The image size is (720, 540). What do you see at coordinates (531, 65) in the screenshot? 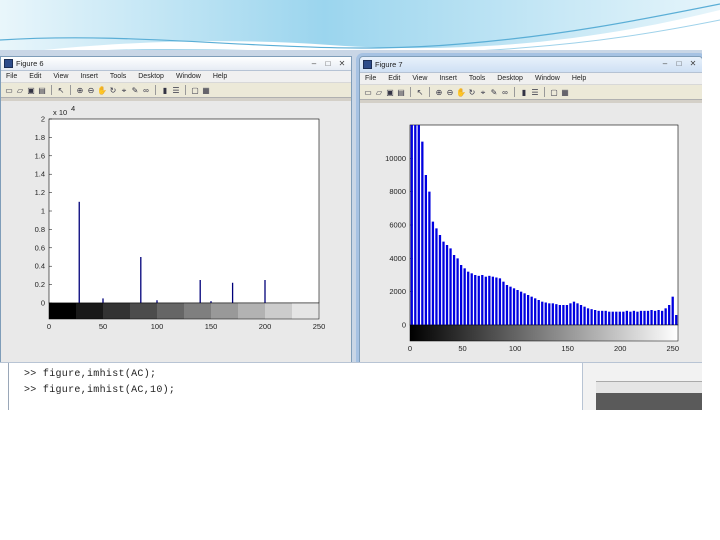
I see `figure-7-titlebar: Figure 7 – □ ✕` at bounding box center [531, 65].